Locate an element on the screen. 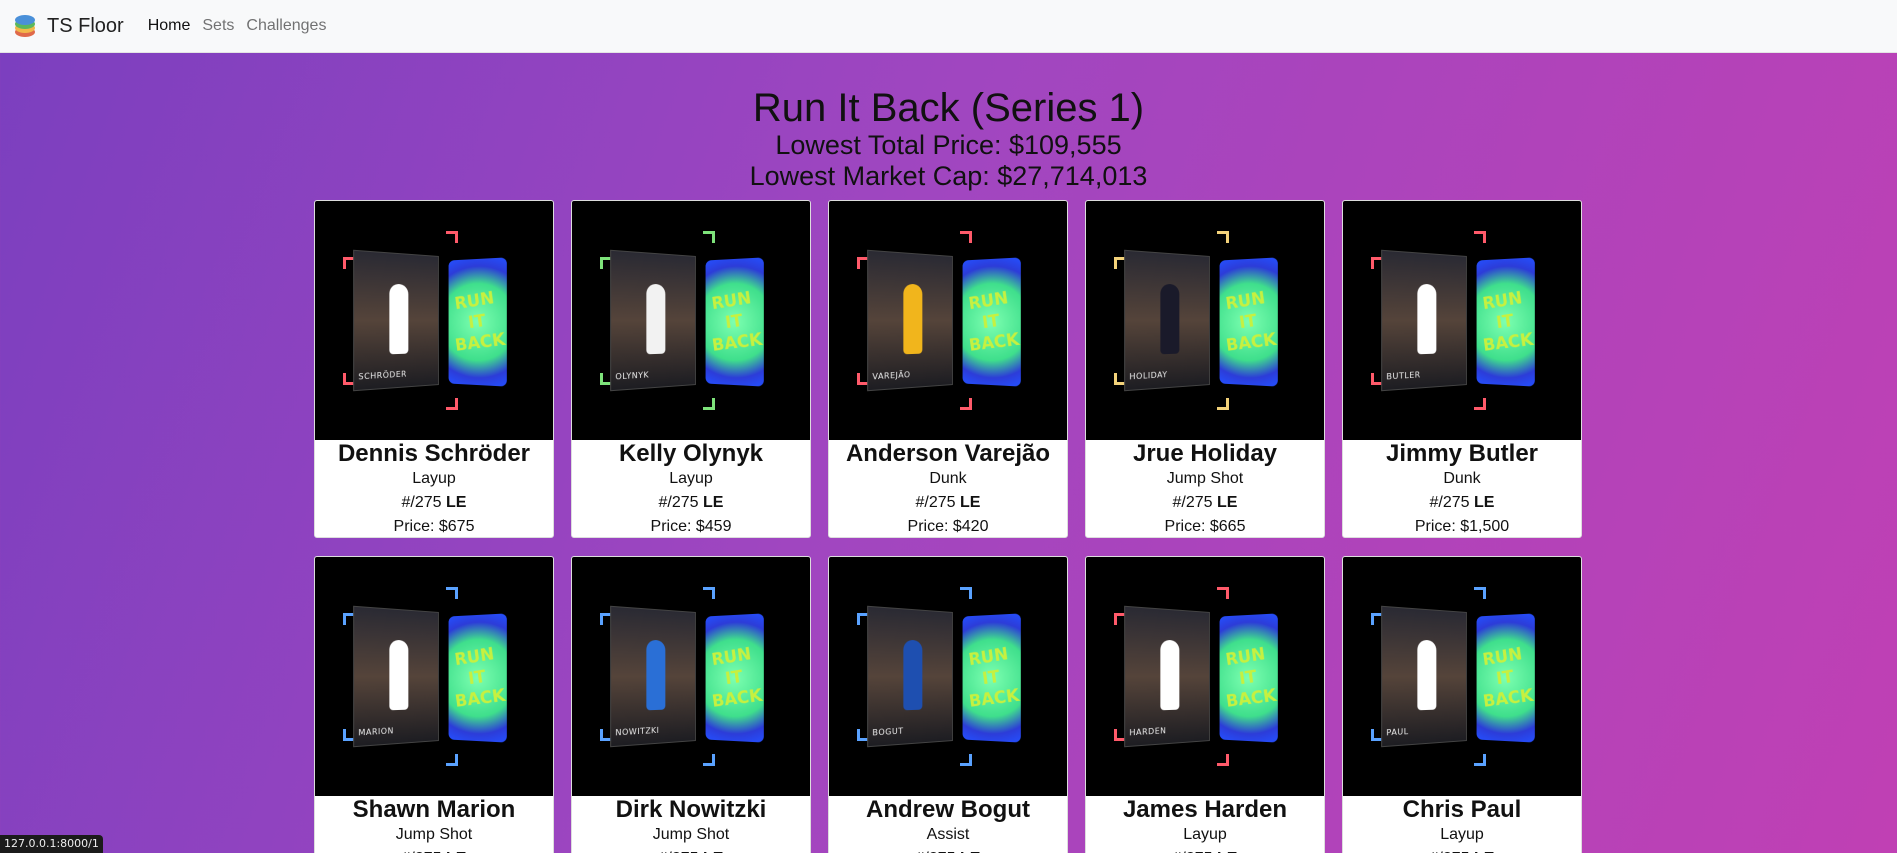 This screenshot has height=853, width=1897. player-photo: PAUL is located at coordinates (1424, 676).